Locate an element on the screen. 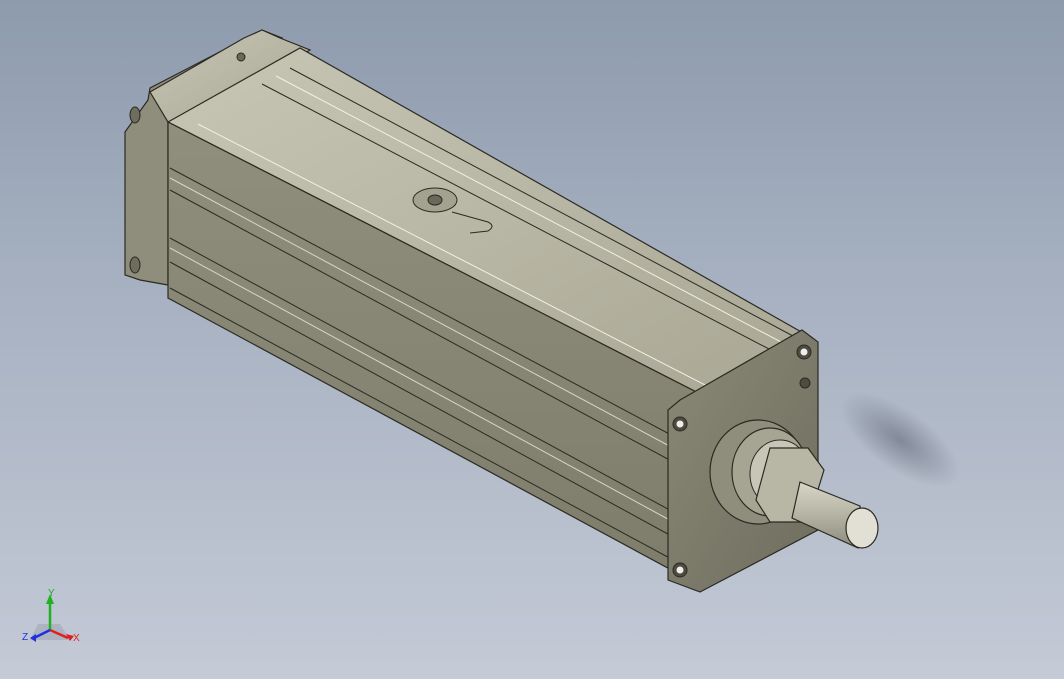 The height and width of the screenshot is (679, 1064). piston-rod is located at coordinates (835, 515).